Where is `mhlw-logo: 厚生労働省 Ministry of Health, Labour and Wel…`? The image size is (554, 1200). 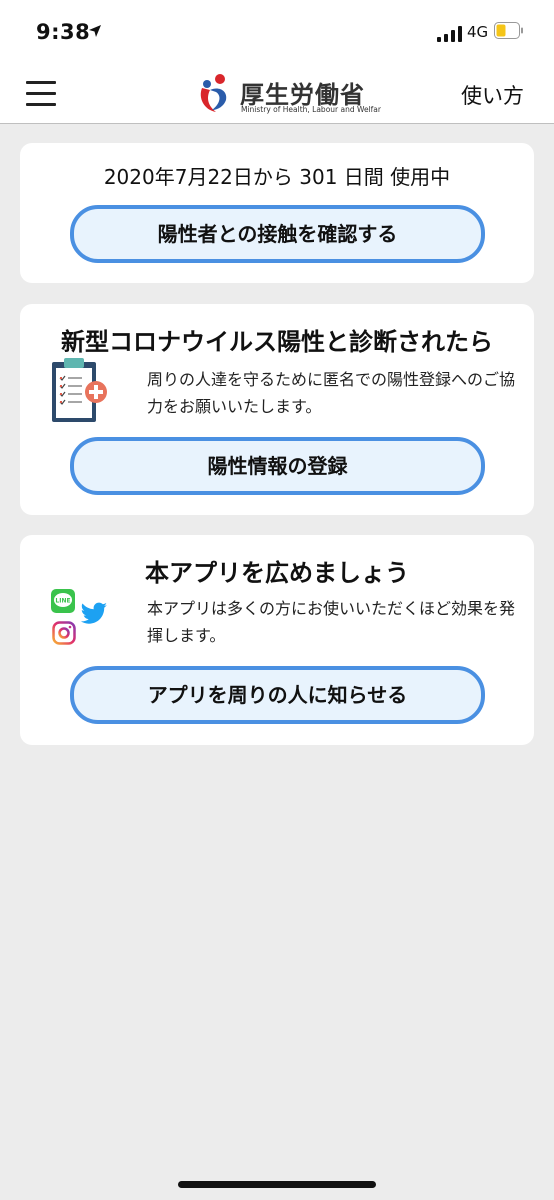
mhlw-logo: 厚生労働省 Ministry of Health, Labour and Wel… is located at coordinates (288, 95).